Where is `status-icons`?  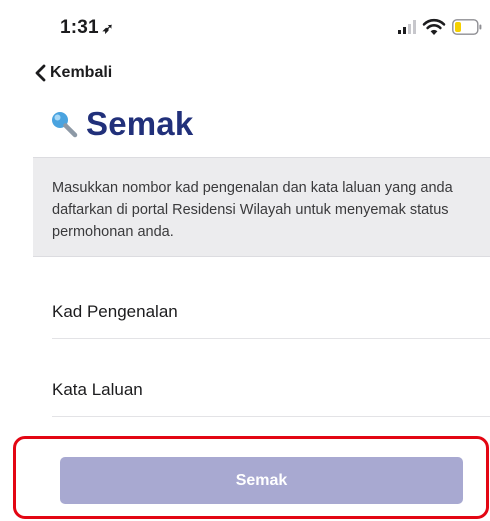
status-icons is located at coordinates (440, 27).